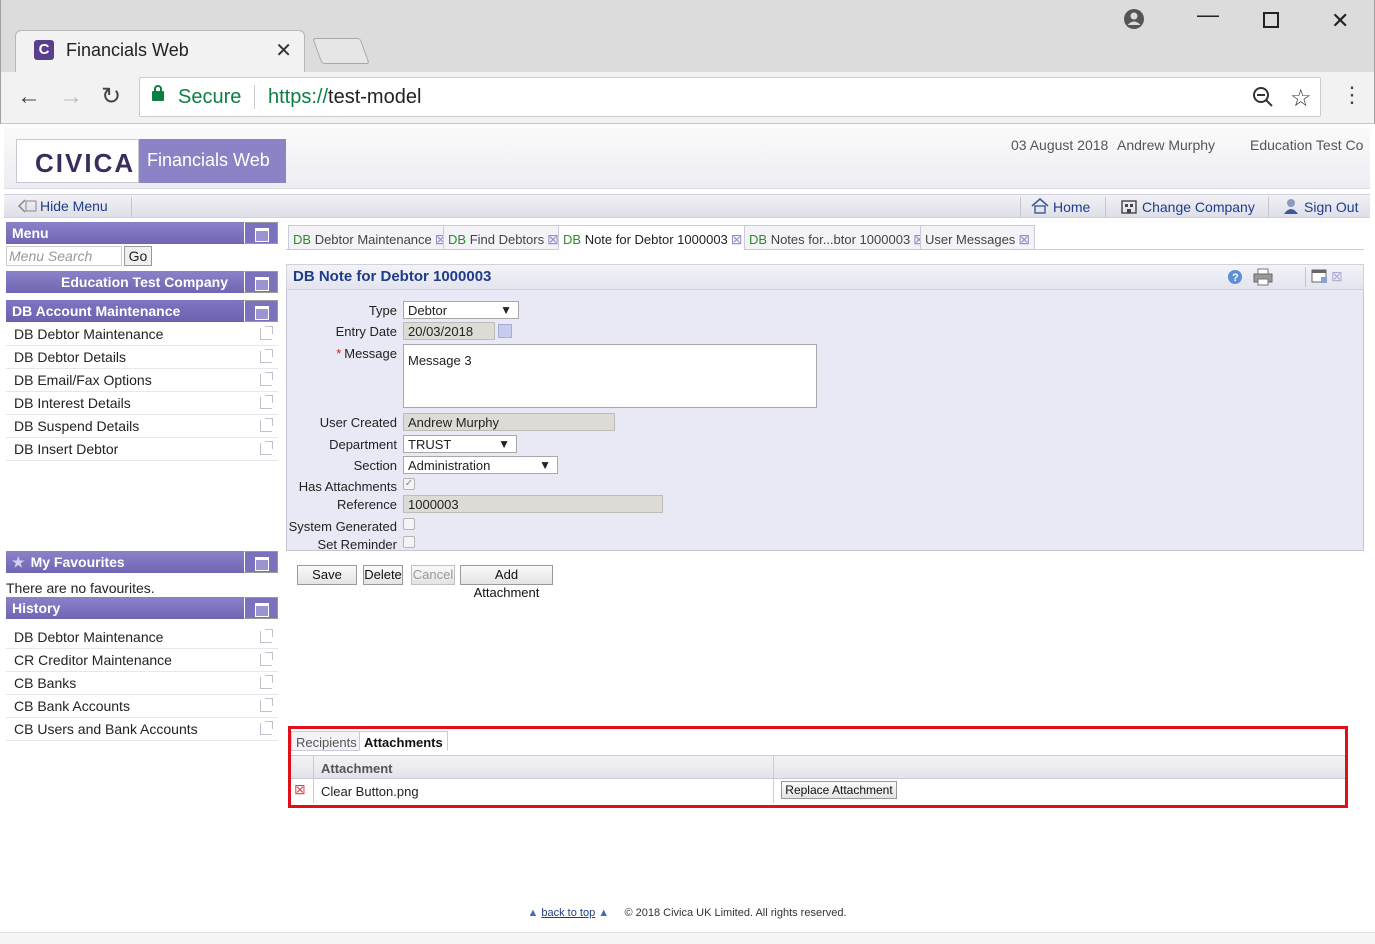 This screenshot has width=1375, height=944. I want to click on menubar-divider, so click(1105, 207).